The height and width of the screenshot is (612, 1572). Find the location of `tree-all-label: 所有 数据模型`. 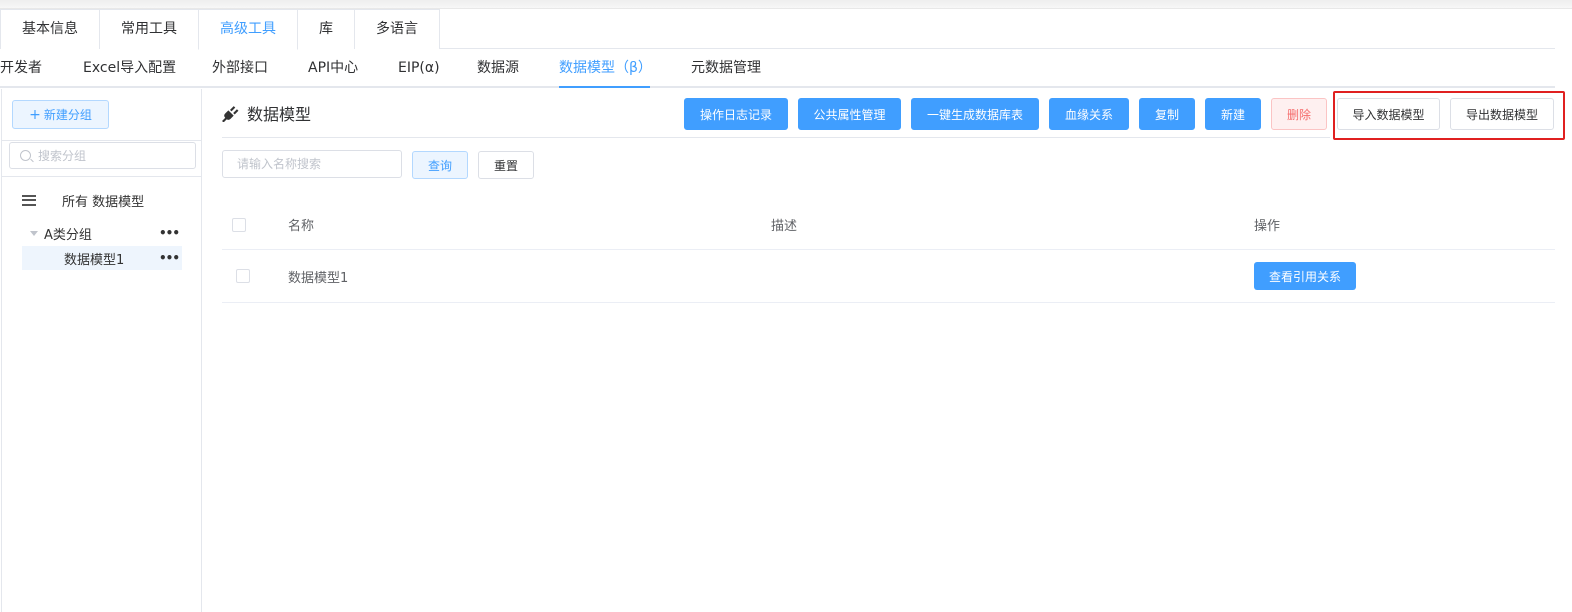

tree-all-label: 所有 数据模型 is located at coordinates (103, 202).